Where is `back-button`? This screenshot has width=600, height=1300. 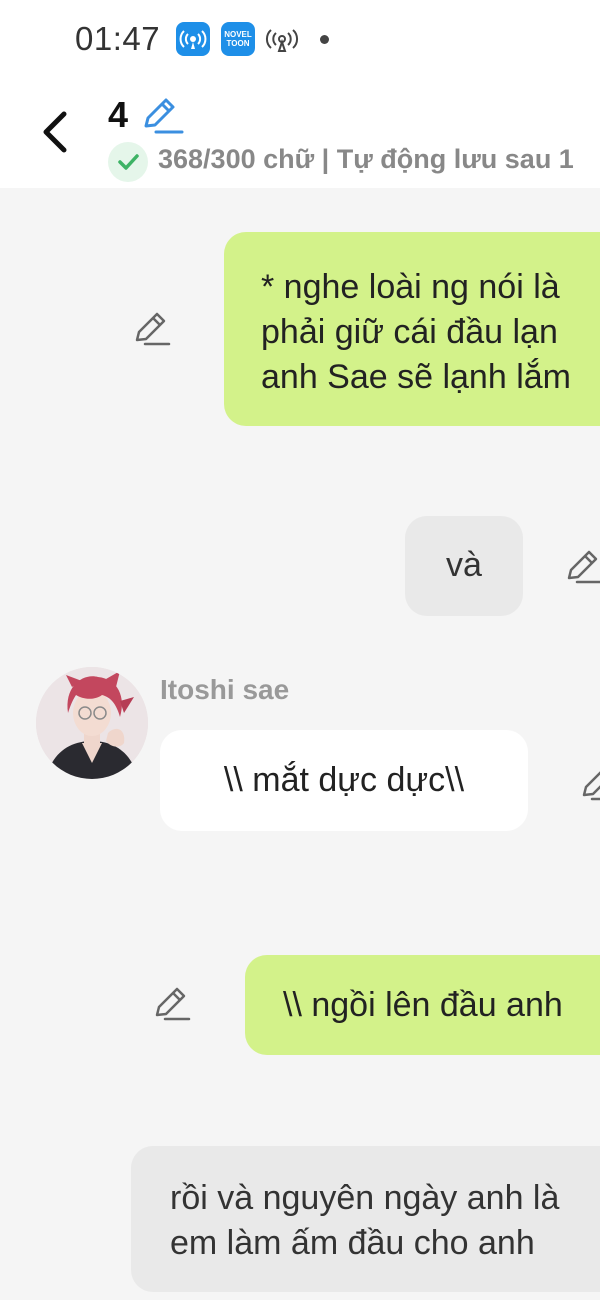 back-button is located at coordinates (56, 132).